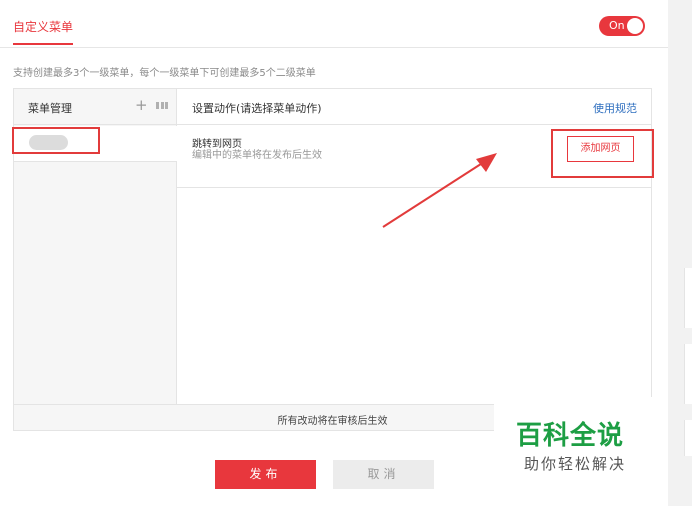 The height and width of the screenshot is (506, 692). I want to click on arrow-head, so click(486, 162).